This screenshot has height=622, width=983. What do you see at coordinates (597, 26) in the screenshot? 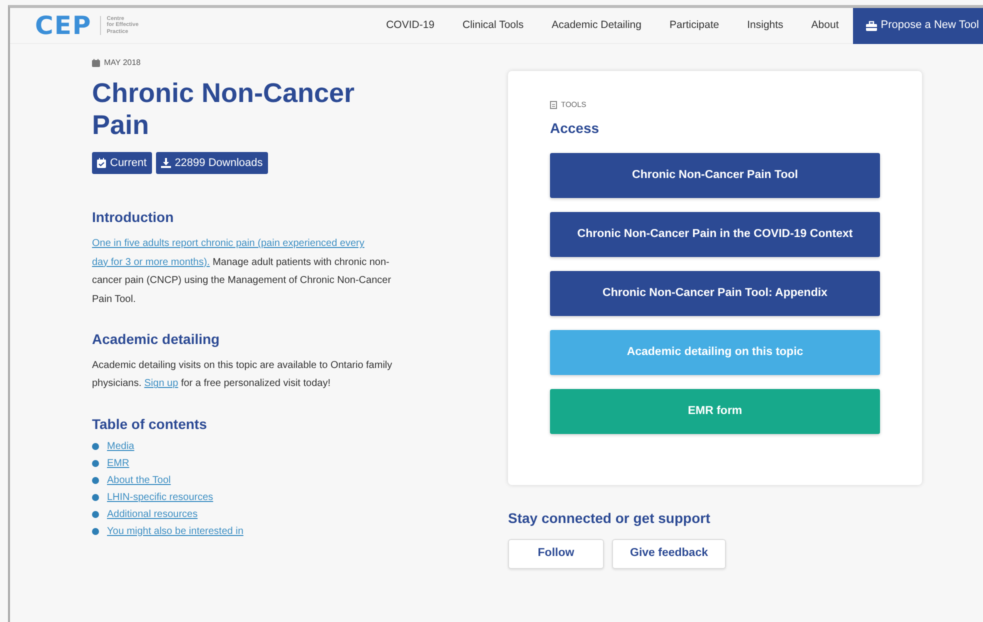
I see `nav-link: Academic Detailing` at bounding box center [597, 26].